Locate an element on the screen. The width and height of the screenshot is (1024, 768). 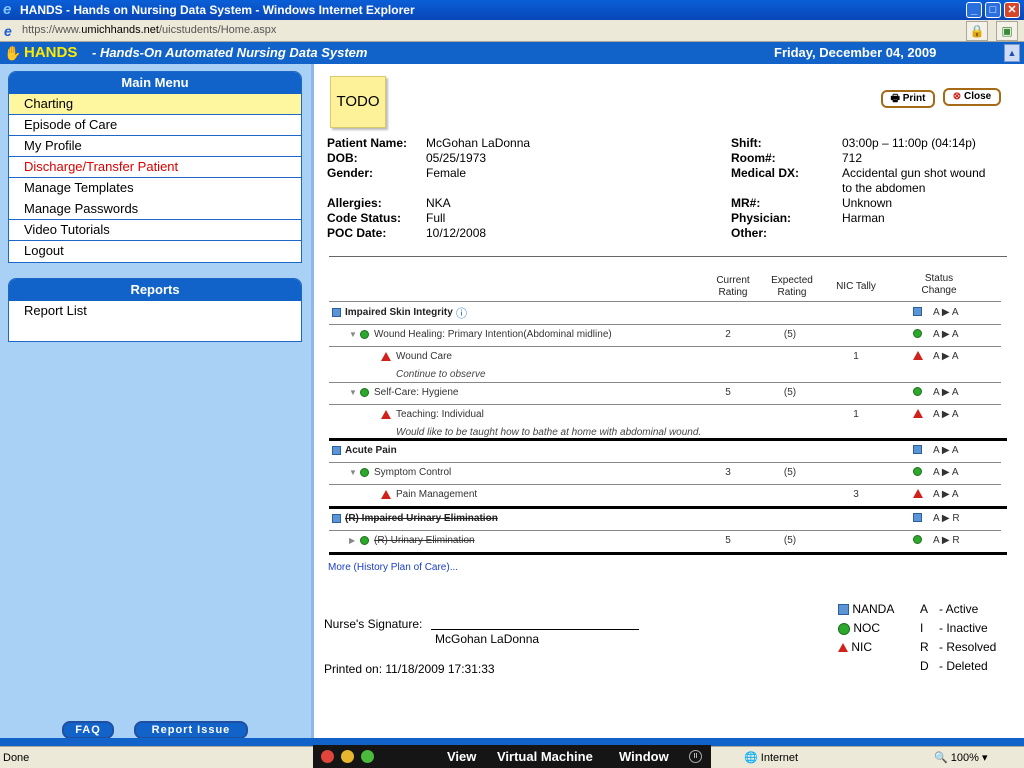
allergies-value: NKA is located at coordinates (438, 203).